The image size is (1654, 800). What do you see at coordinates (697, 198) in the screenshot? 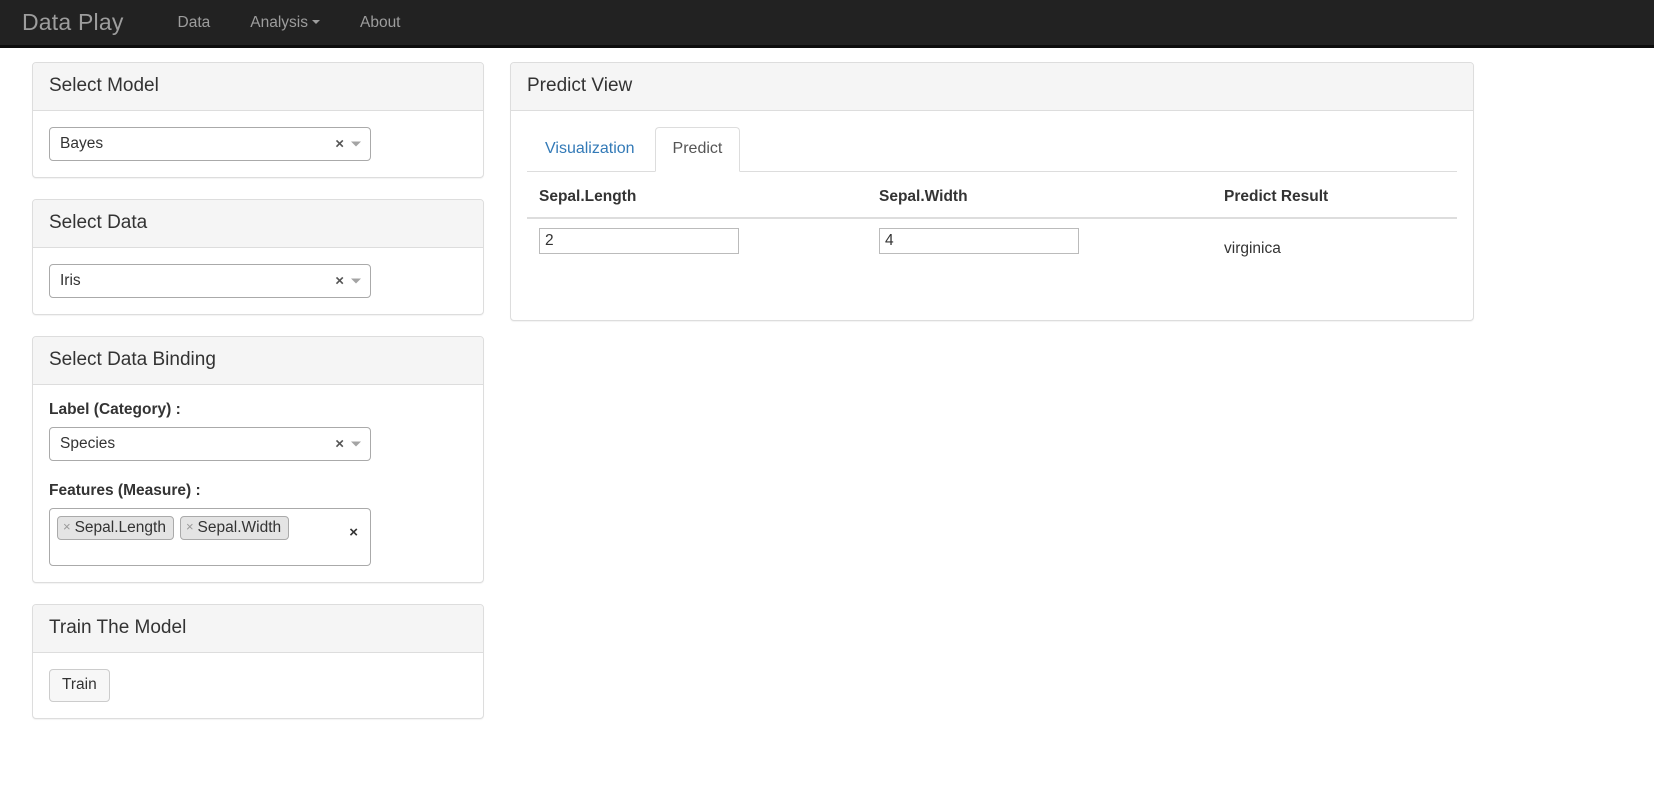
I see `column-header-sepal-length: Sepal.Length` at bounding box center [697, 198].